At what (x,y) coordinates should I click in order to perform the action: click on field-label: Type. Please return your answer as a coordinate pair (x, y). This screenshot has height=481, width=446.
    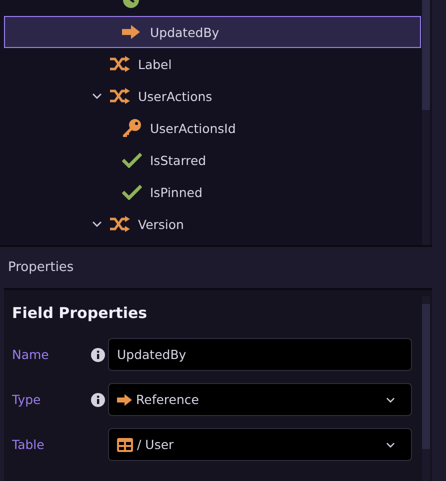
    Looking at the image, I should click on (27, 399).